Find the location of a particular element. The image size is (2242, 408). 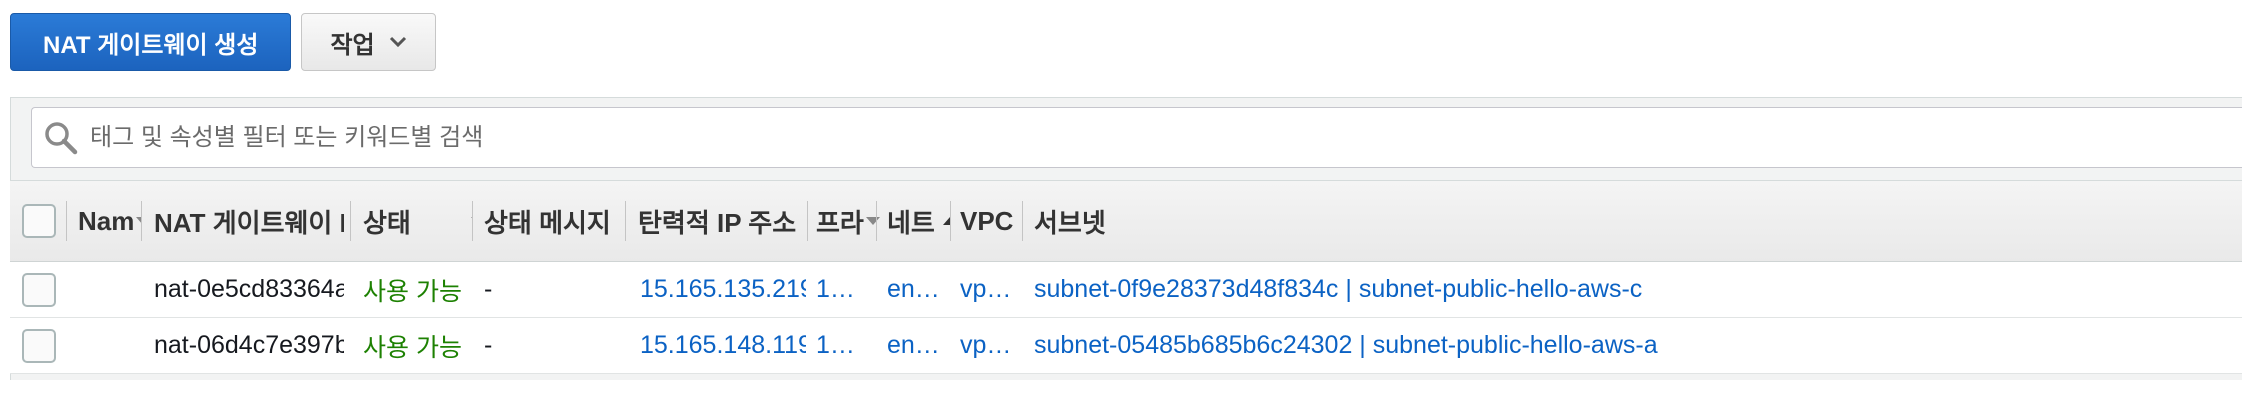

column-header-private-ip-label: 프라 is located at coordinates (840, 222).